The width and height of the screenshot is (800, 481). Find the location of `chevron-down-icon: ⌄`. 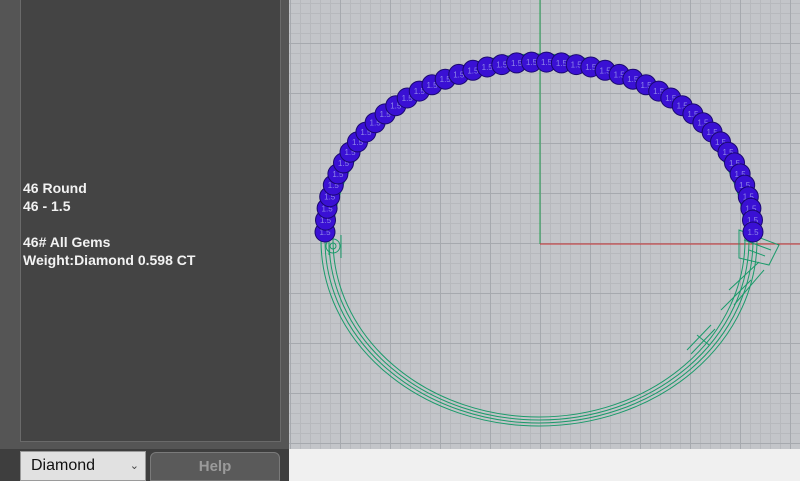

chevron-down-icon: ⌄ is located at coordinates (134, 466).